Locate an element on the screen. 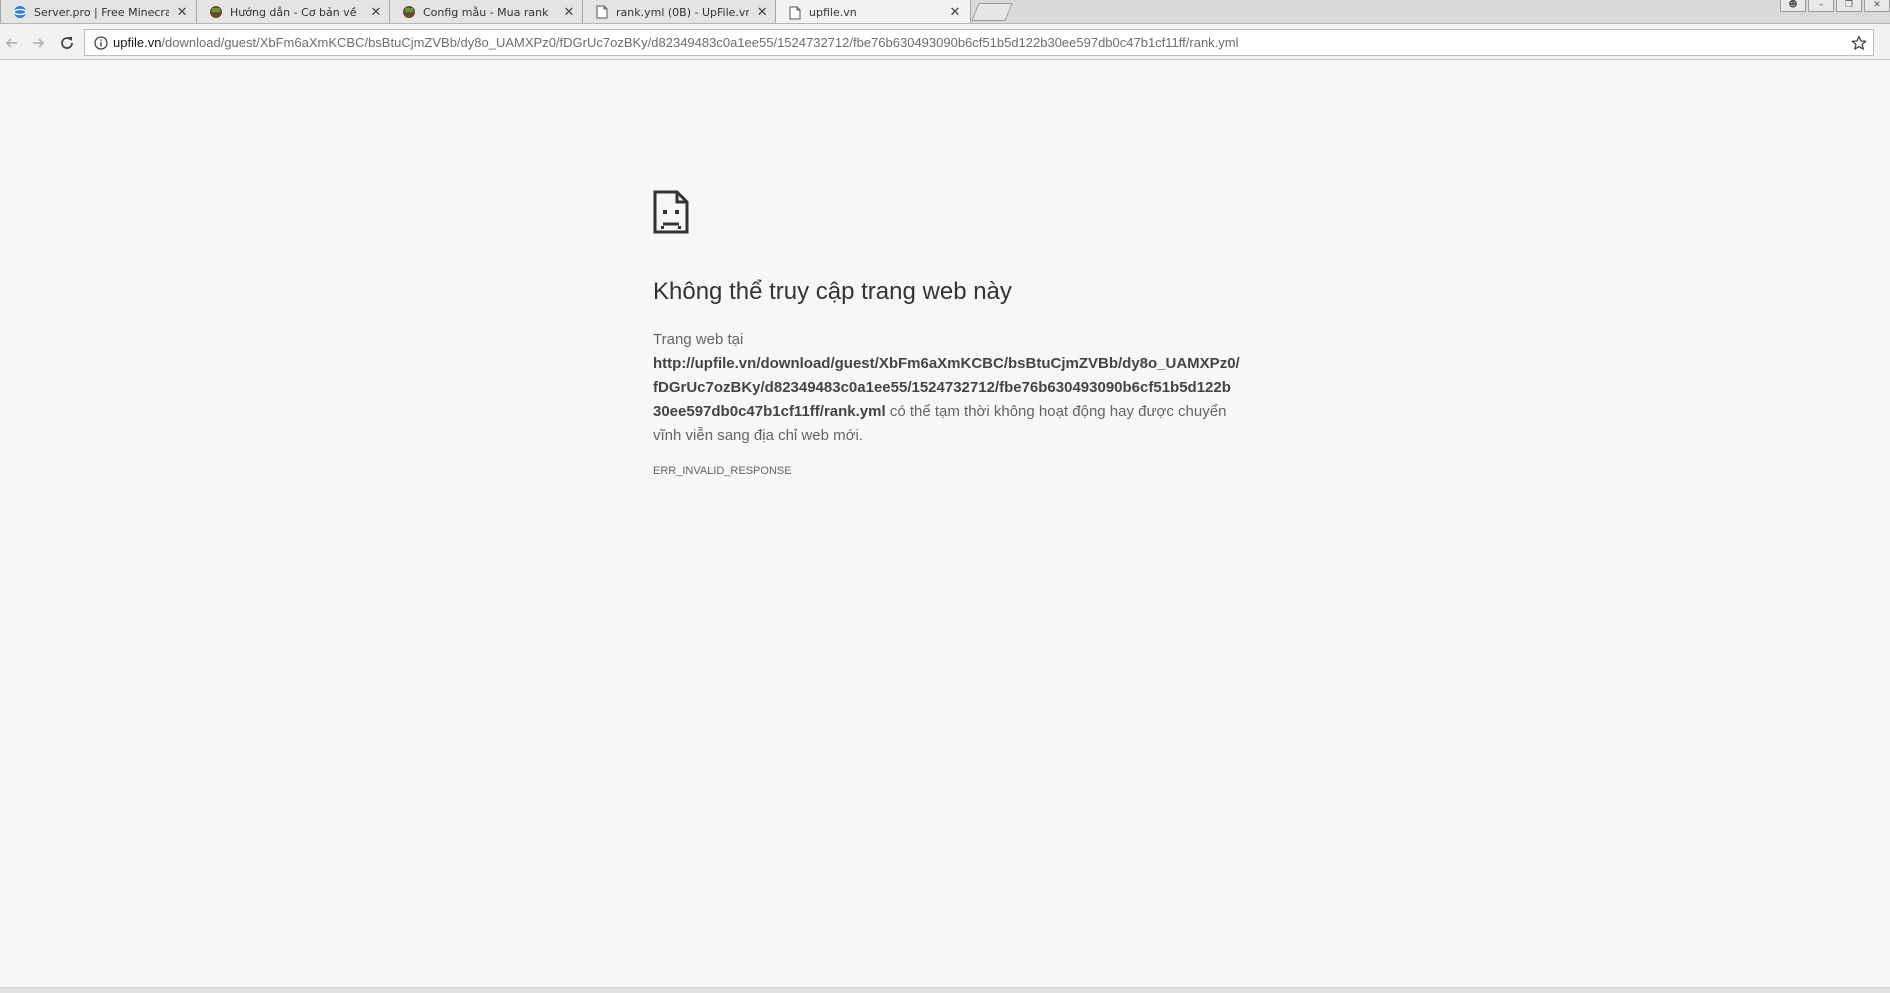 This screenshot has width=1890, height=993. tab-rank-yml: rank.yml (0B) - UpFile.vn ✕ is located at coordinates (680, 11).